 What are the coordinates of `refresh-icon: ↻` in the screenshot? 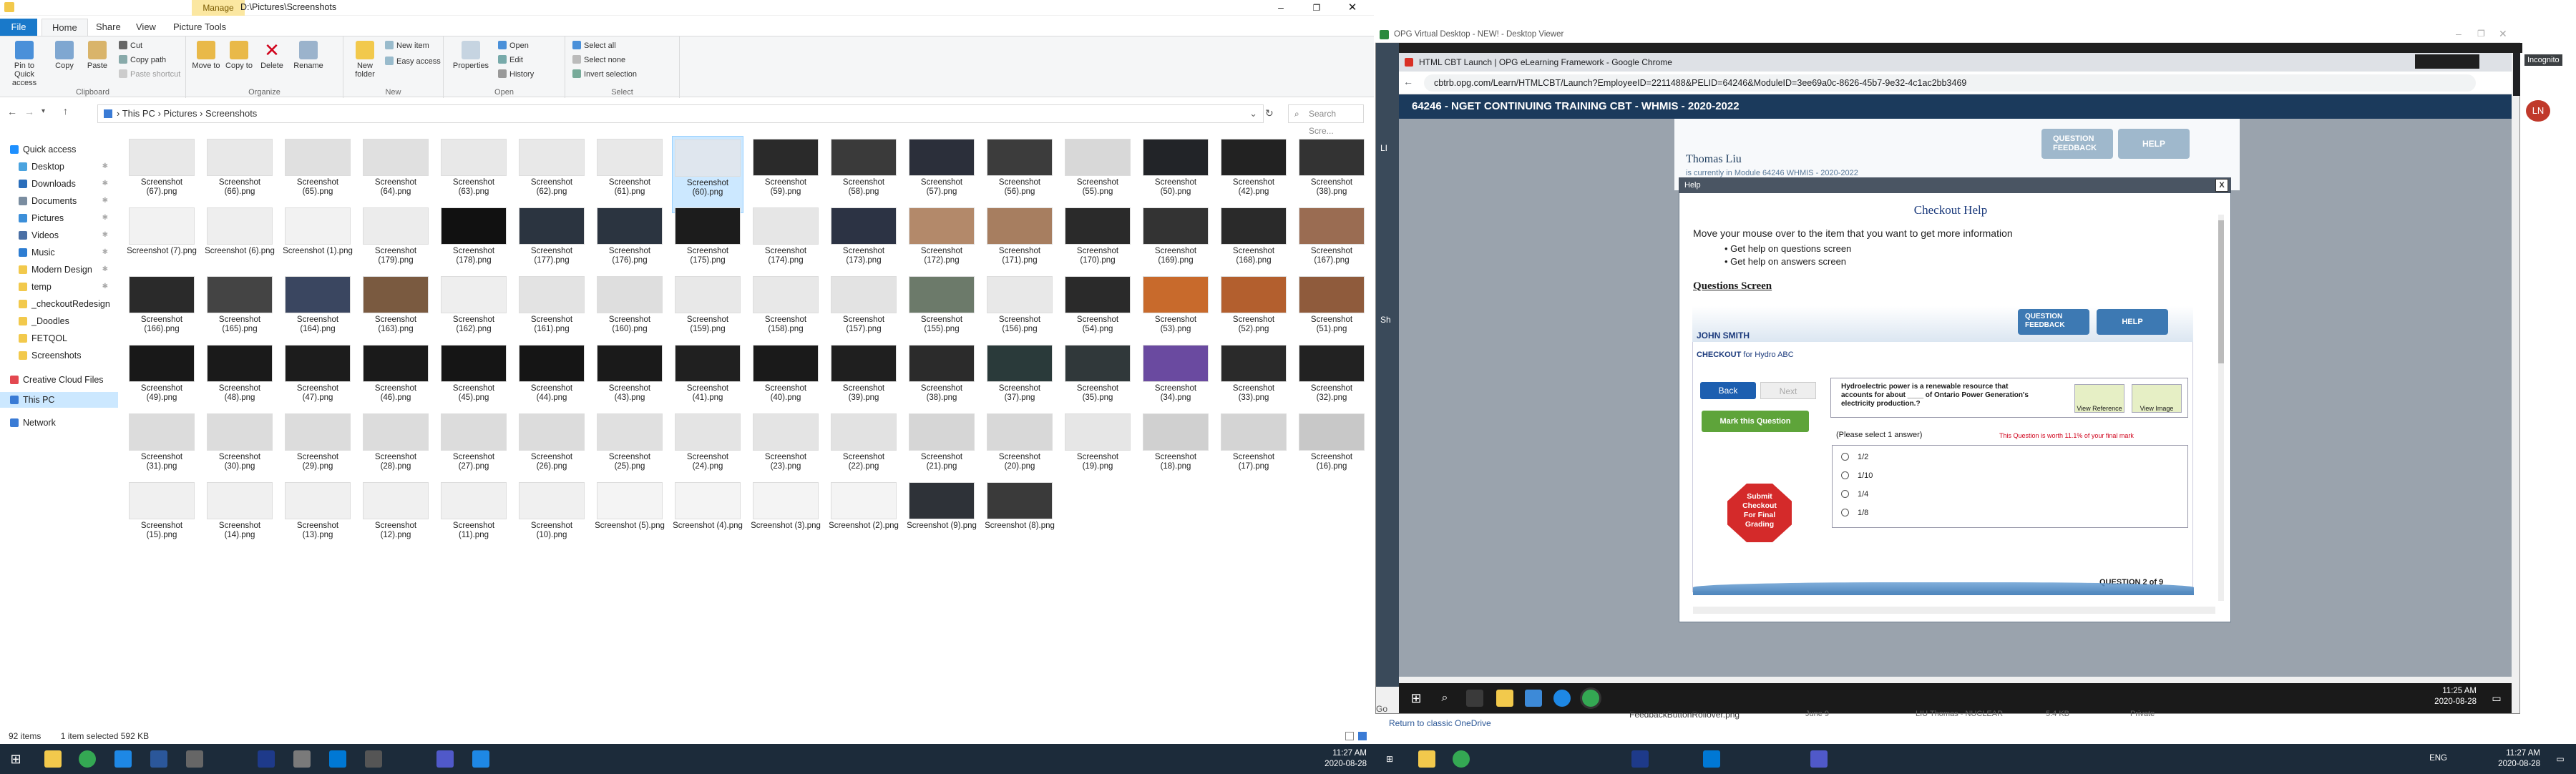 It's located at (1269, 113).